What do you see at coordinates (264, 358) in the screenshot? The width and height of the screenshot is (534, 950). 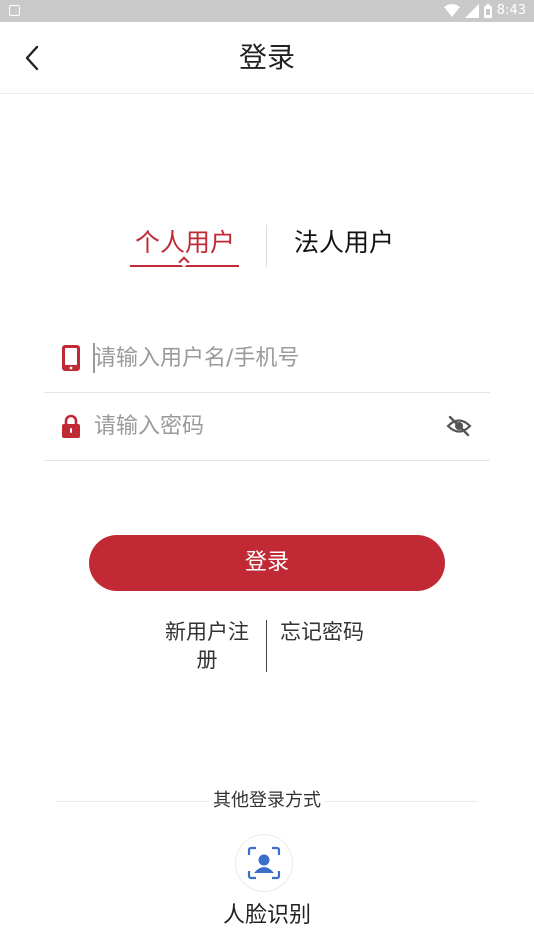 I see `username-input` at bounding box center [264, 358].